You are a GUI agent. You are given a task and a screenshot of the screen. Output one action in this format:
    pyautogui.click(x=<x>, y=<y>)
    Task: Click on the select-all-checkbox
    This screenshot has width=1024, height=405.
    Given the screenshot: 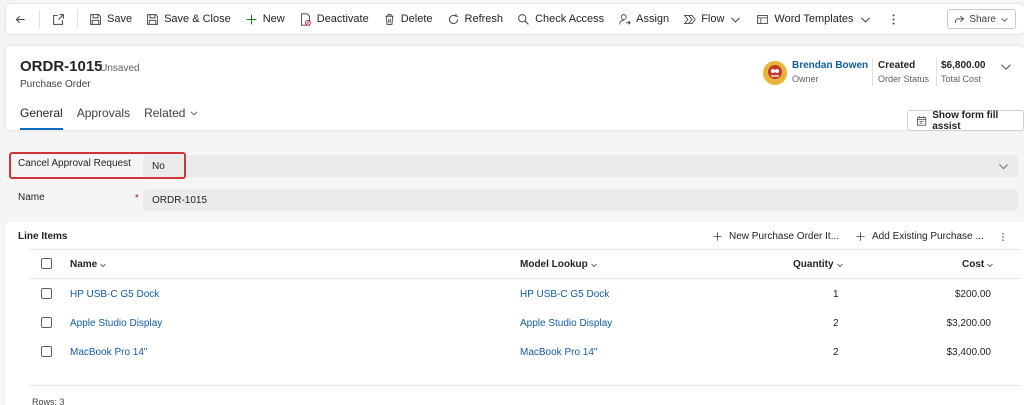 What is the action you would take?
    pyautogui.click(x=46, y=263)
    